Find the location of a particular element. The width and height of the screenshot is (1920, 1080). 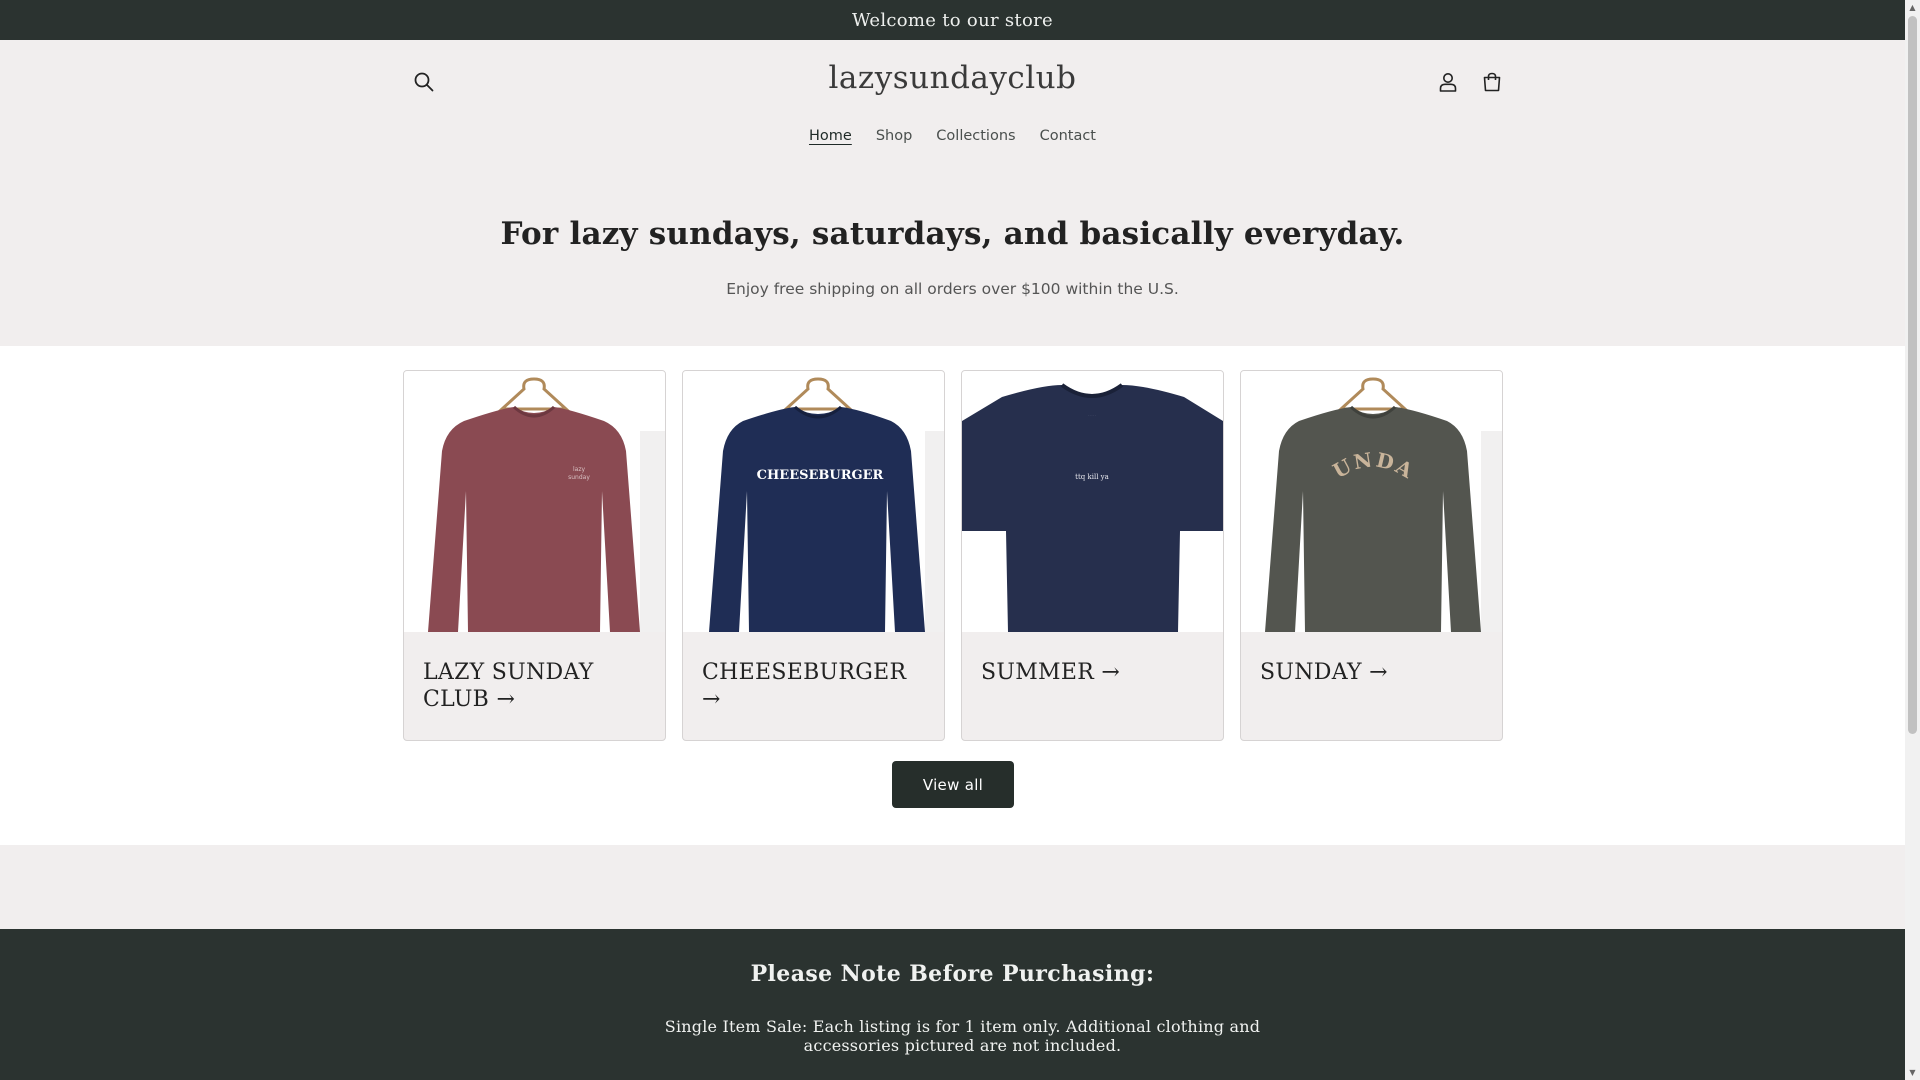

svg-text: sunday is located at coordinates (579, 477).